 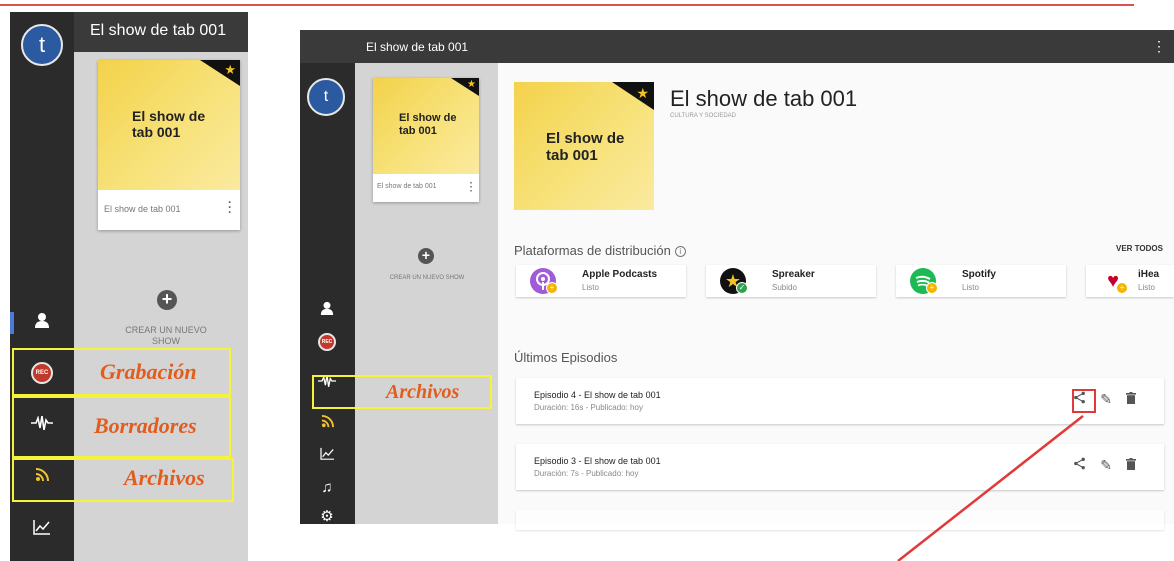 I want to click on rec-badge: REC, so click(x=327, y=342).